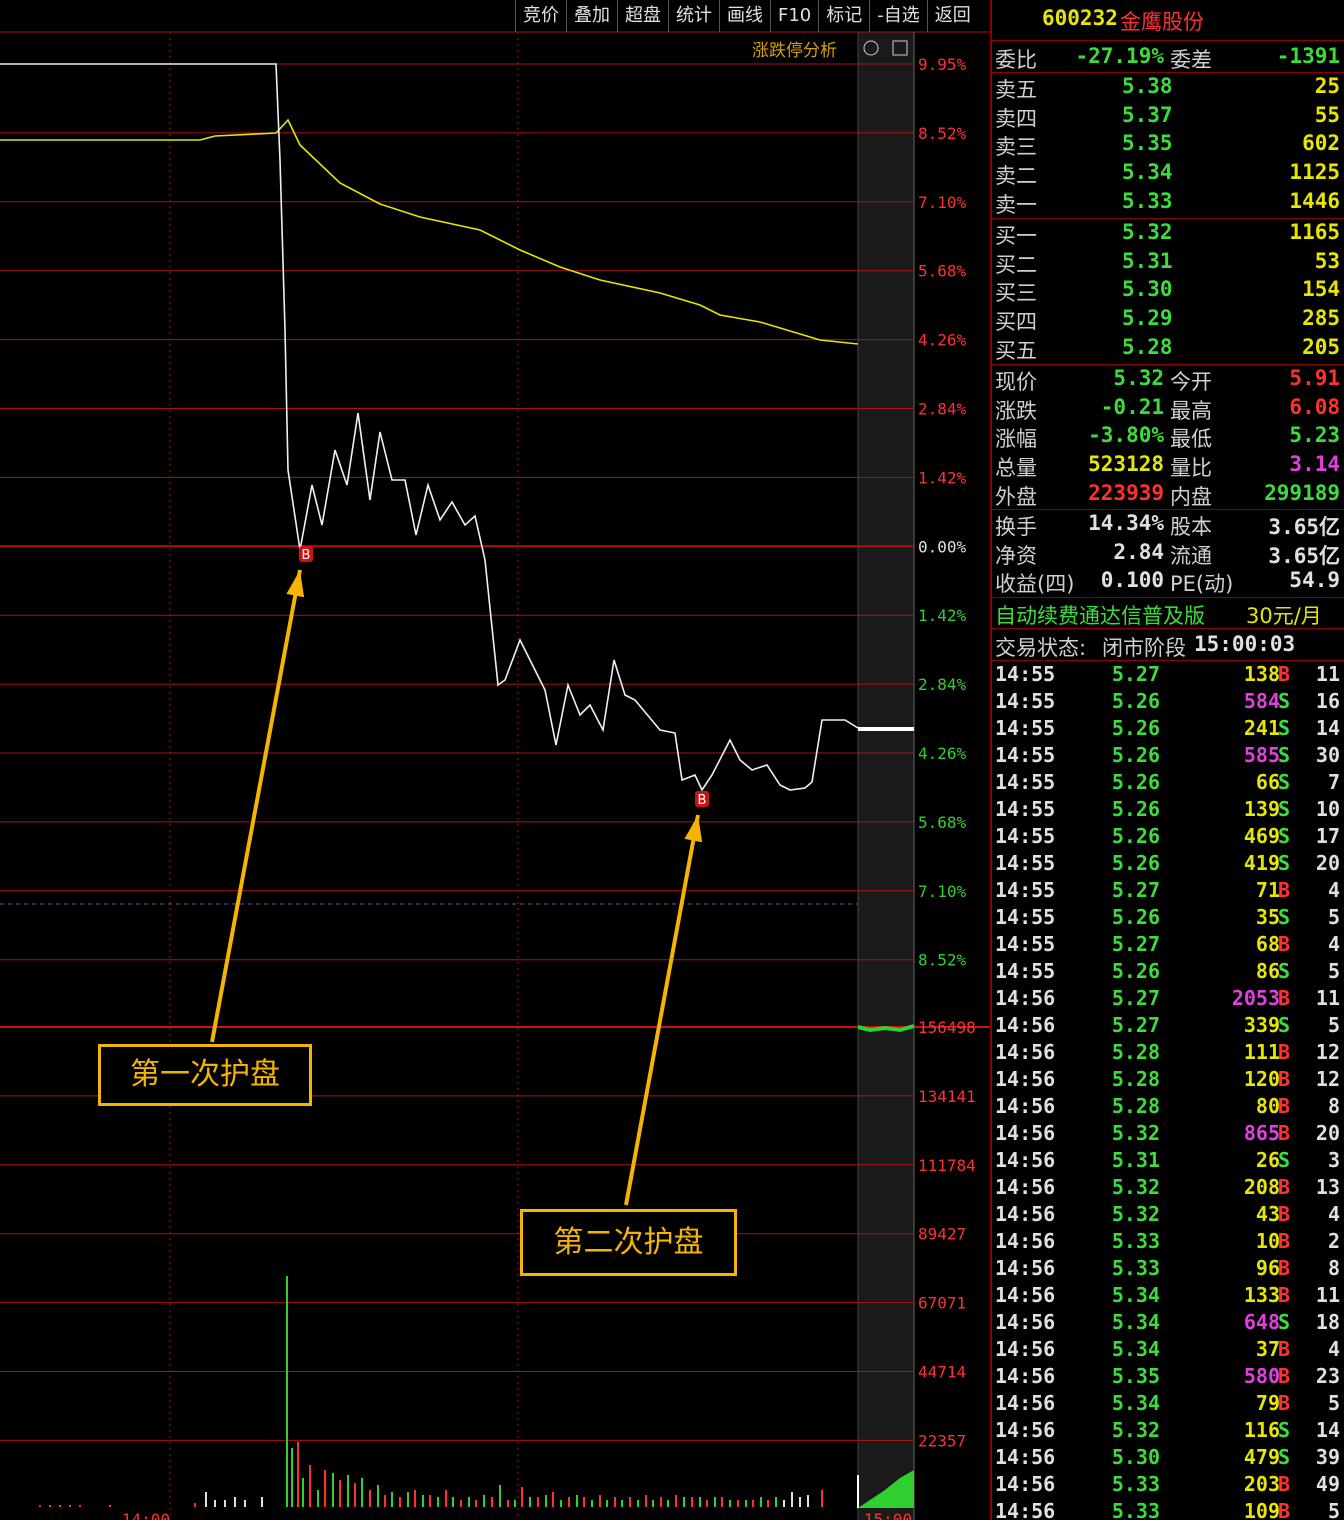 This screenshot has height=1520, width=1344. Describe the element at coordinates (1168, 1431) in the screenshot. I see `tick-row: 14:56 5.32 116 S 14` at that location.